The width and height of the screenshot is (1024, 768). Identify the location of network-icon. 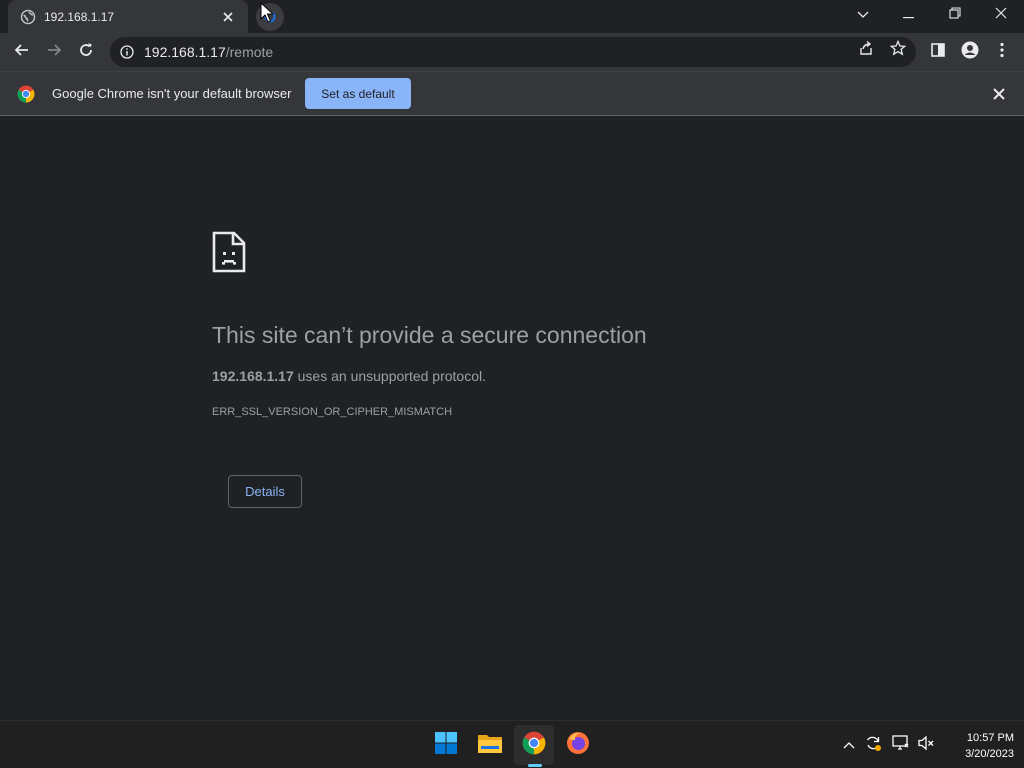
(900, 745).